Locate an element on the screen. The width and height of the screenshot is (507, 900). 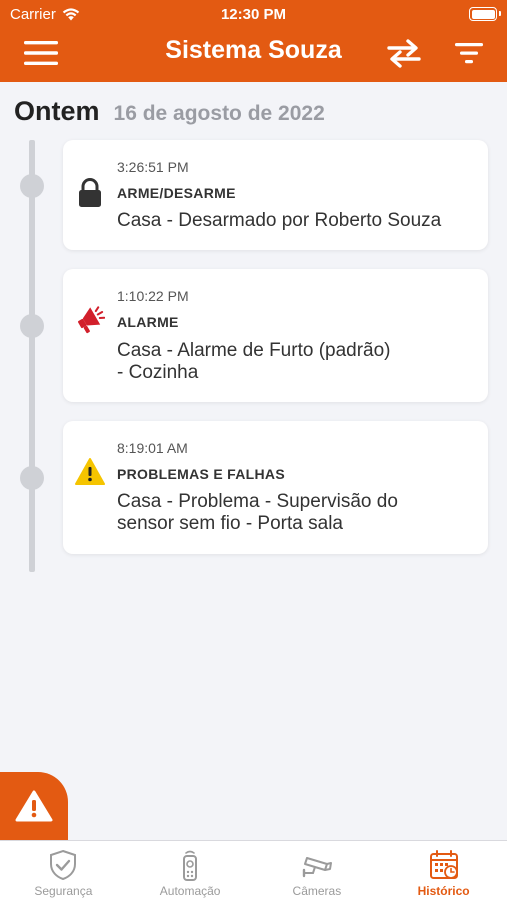
date-day-label: Ontem is located at coordinates (57, 111).